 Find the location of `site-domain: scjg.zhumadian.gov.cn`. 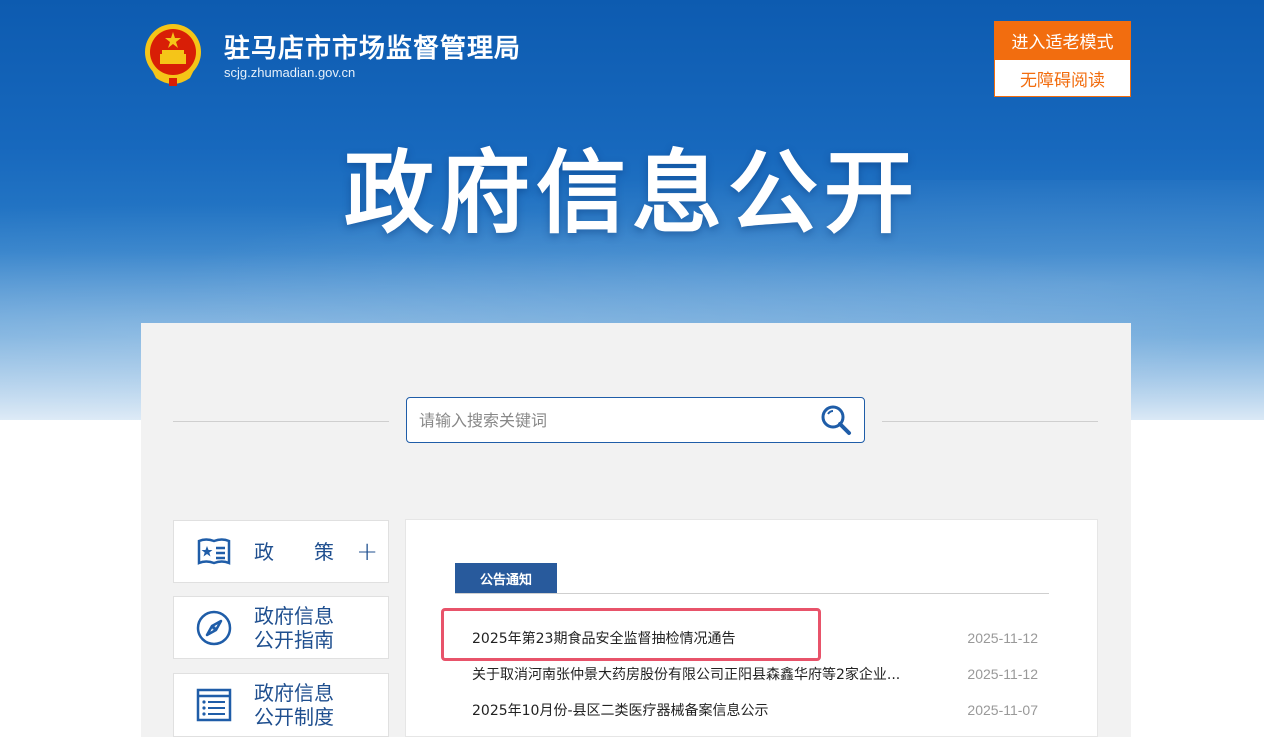

site-domain: scjg.zhumadian.gov.cn is located at coordinates (290, 72).